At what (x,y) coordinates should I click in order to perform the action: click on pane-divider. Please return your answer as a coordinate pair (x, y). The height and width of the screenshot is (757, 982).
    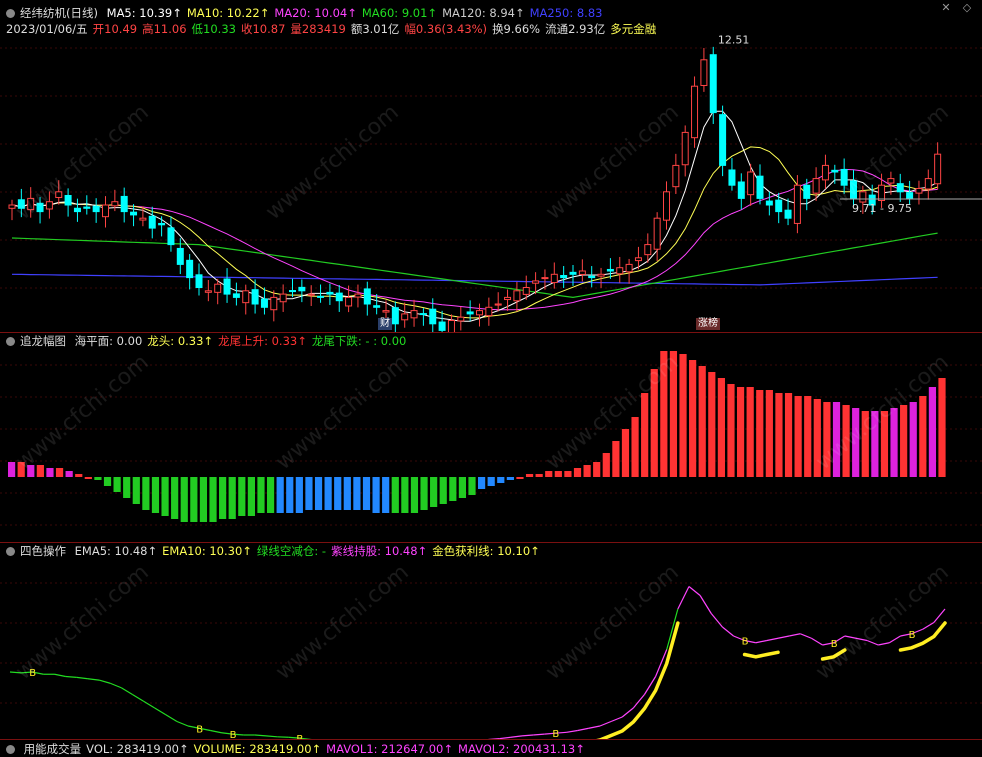
    Looking at the image, I should click on (491, 739).